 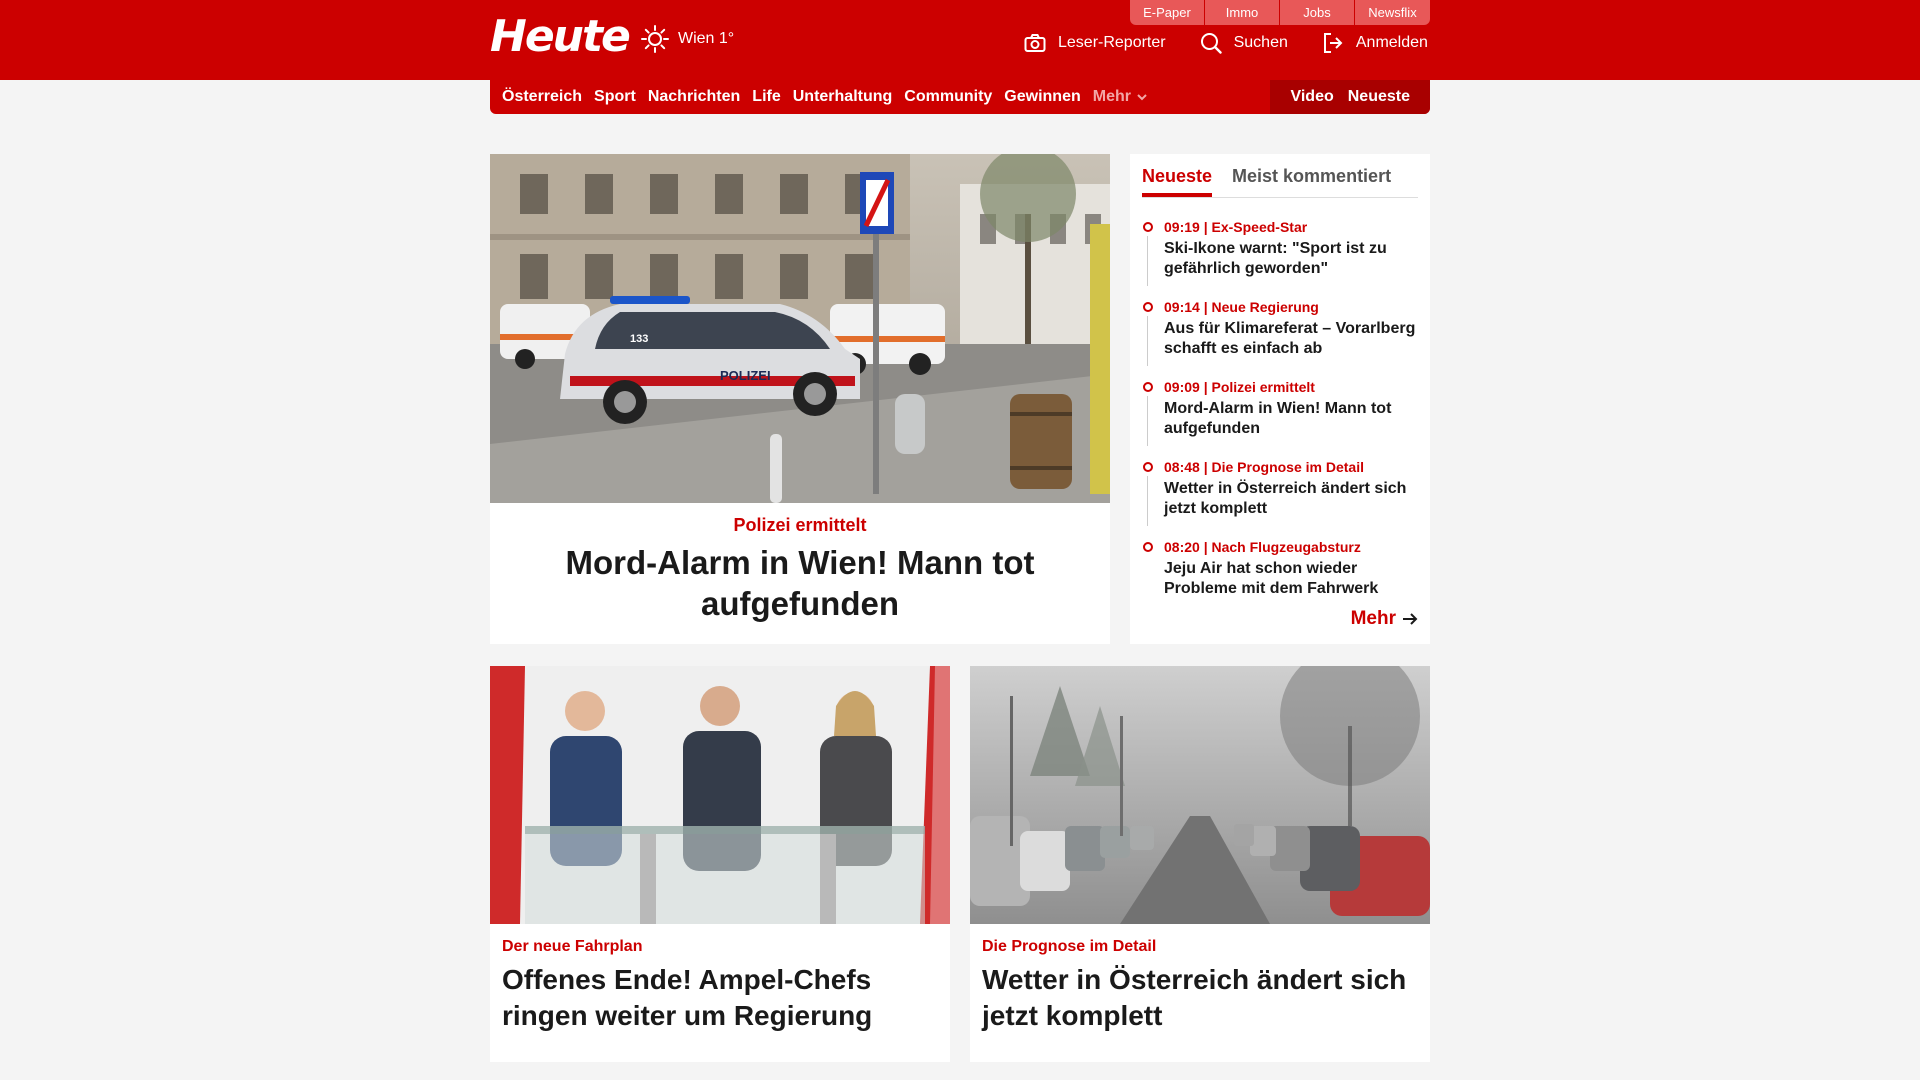 What do you see at coordinates (655, 39) in the screenshot?
I see `sun-icon` at bounding box center [655, 39].